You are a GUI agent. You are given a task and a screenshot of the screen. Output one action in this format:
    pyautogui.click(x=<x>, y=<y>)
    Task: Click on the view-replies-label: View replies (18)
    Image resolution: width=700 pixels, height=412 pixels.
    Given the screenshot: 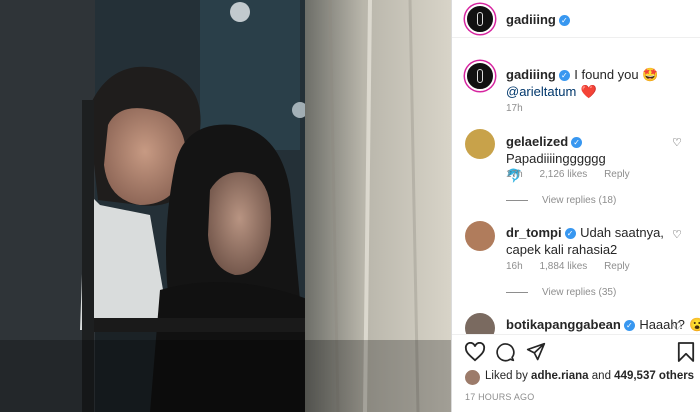 What is the action you would take?
    pyautogui.click(x=579, y=200)
    